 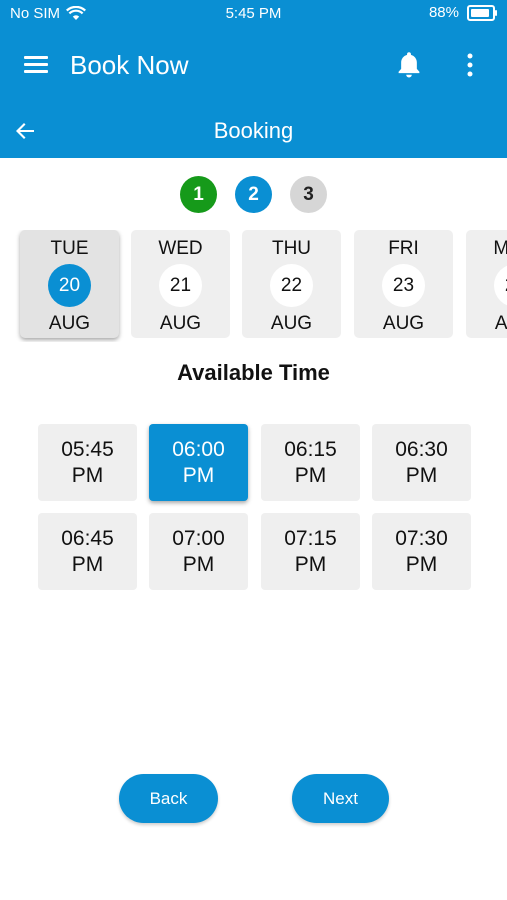 What do you see at coordinates (253, 372) in the screenshot?
I see `available-time-title: Available Time` at bounding box center [253, 372].